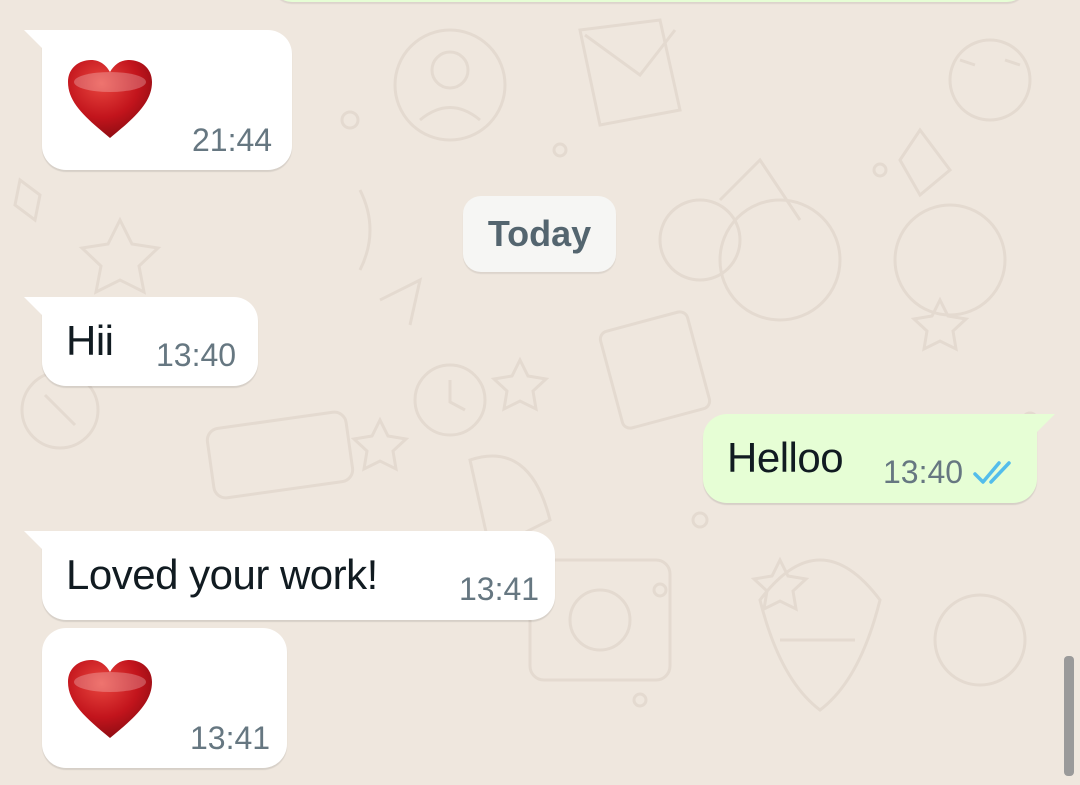  I want to click on date-separator: Today, so click(539, 234).